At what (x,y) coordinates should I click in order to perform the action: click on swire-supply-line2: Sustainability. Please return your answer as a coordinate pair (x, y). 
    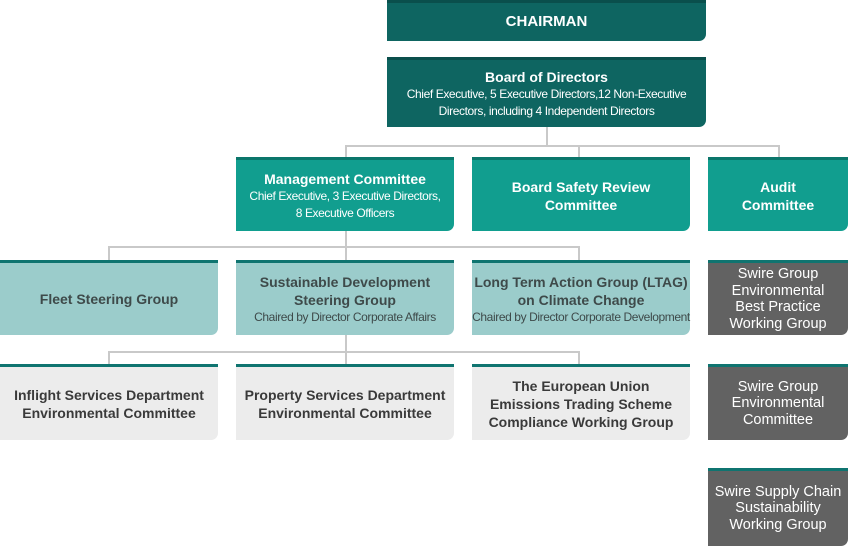
    Looking at the image, I should click on (778, 508).